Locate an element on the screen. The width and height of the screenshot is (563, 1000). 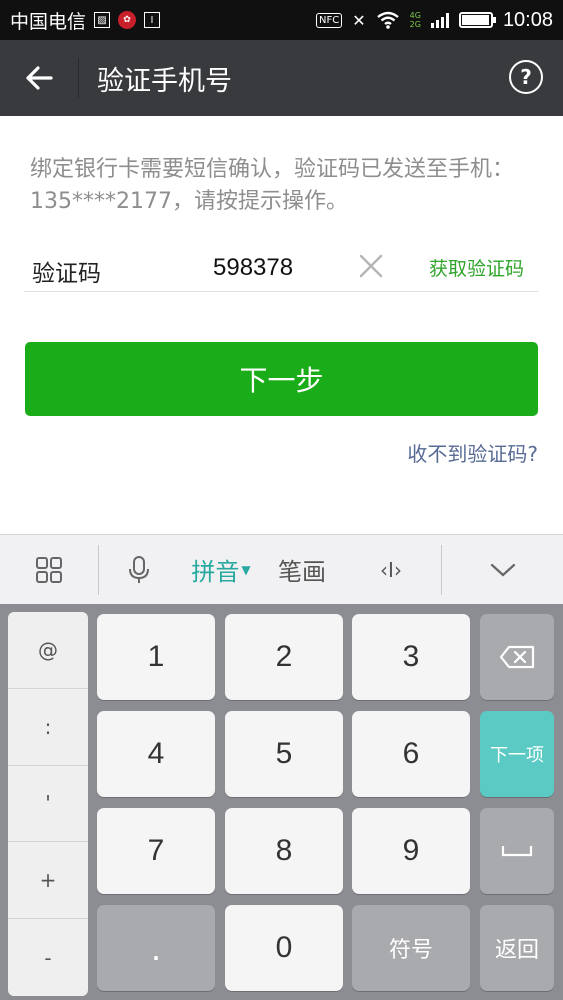
clear-button is located at coordinates (371, 266).